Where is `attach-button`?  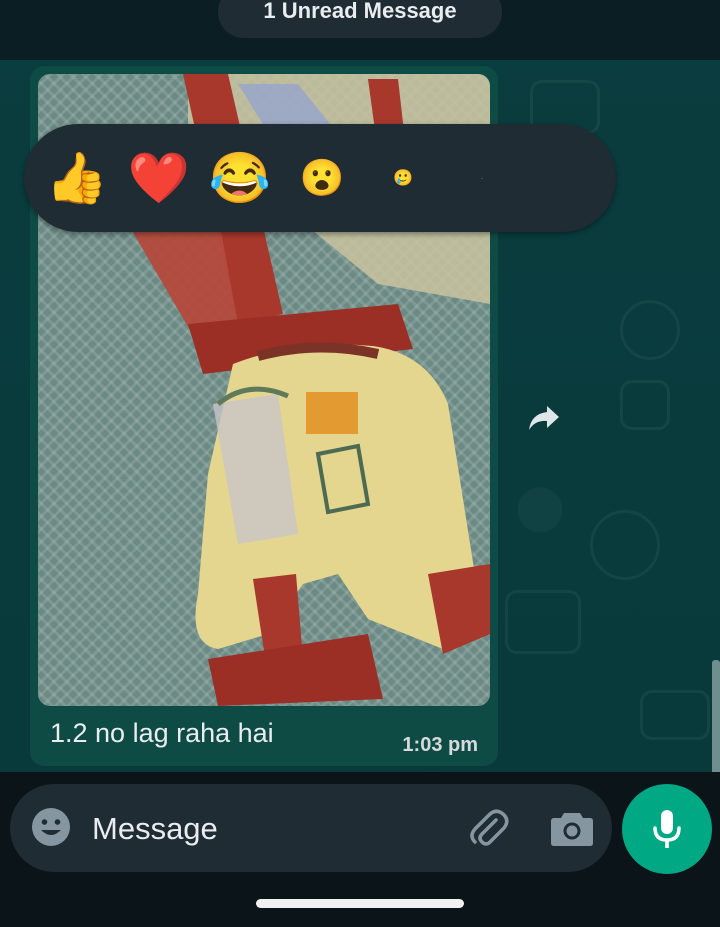 attach-button is located at coordinates (488, 828).